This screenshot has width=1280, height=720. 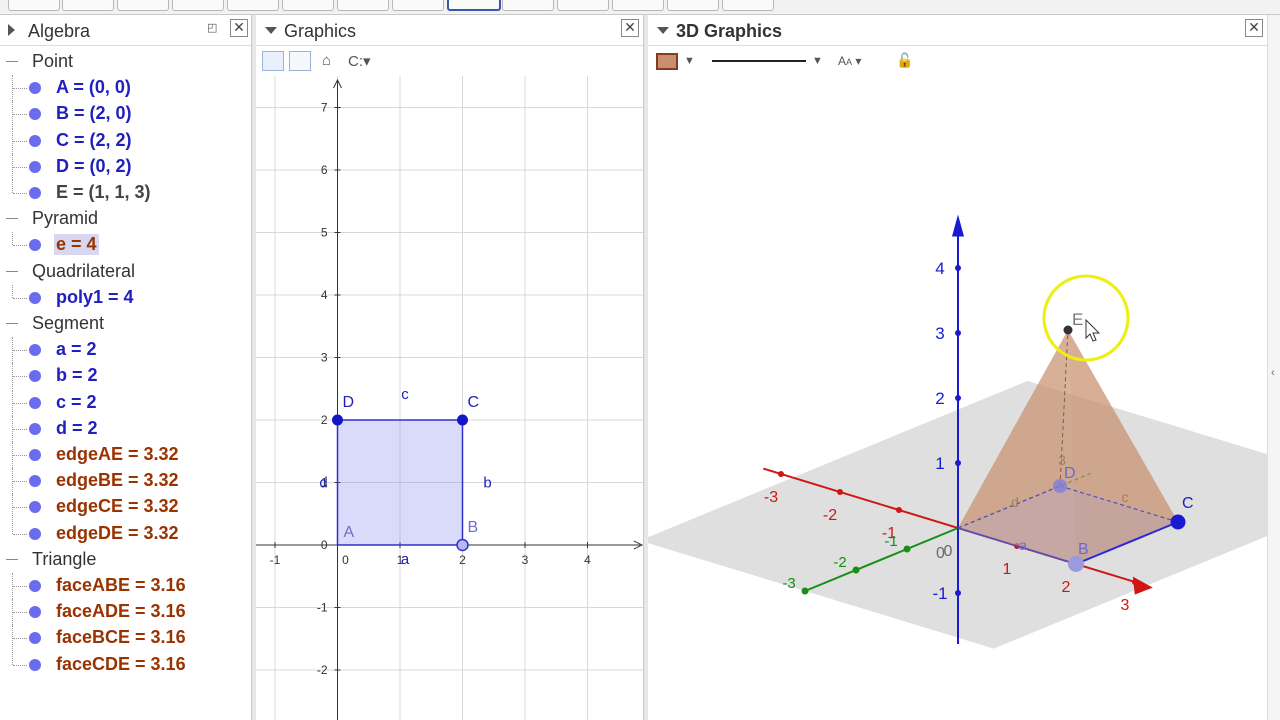 What do you see at coordinates (405, 394) in the screenshot?
I see `segment-label-c: c` at bounding box center [405, 394].